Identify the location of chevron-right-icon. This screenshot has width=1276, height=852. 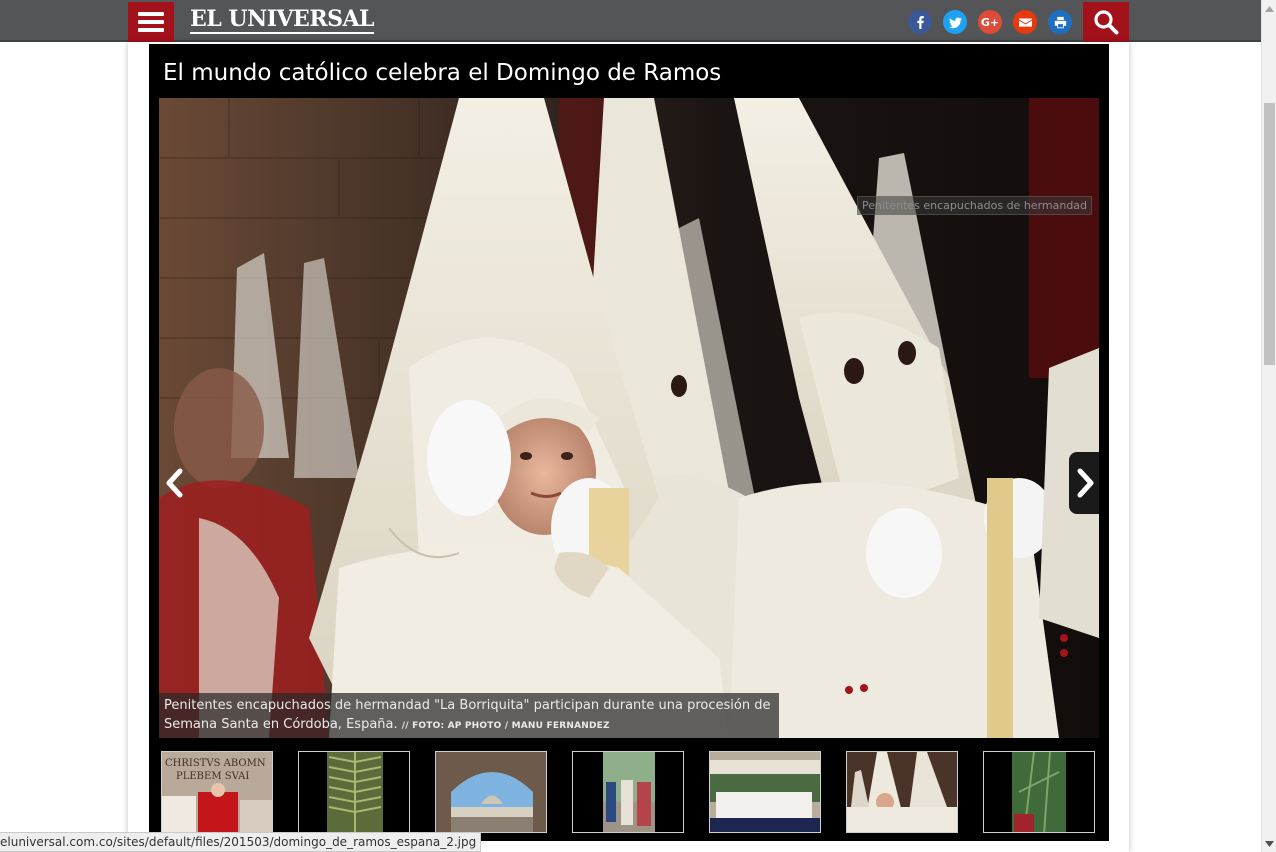
(1085, 483).